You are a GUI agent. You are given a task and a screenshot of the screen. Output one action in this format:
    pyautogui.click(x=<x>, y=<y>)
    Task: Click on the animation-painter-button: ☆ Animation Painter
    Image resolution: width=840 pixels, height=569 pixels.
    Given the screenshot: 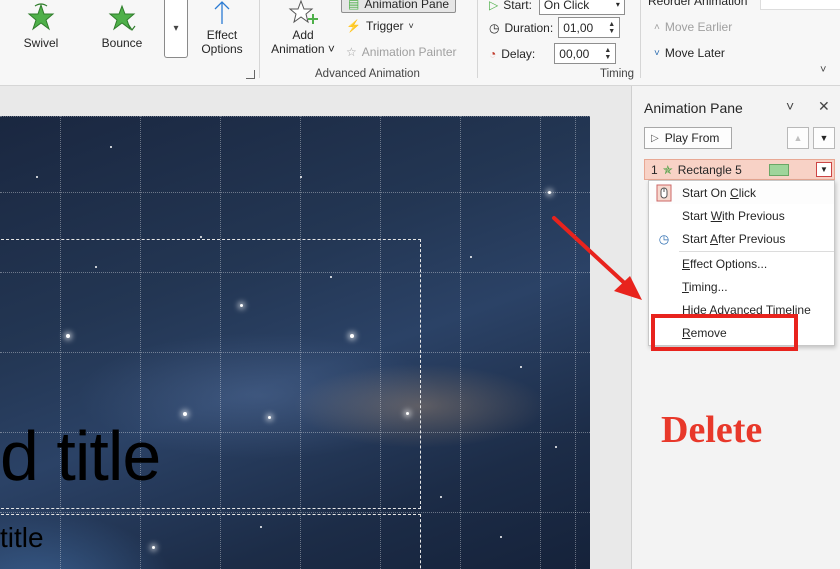 What is the action you would take?
    pyautogui.click(x=401, y=52)
    